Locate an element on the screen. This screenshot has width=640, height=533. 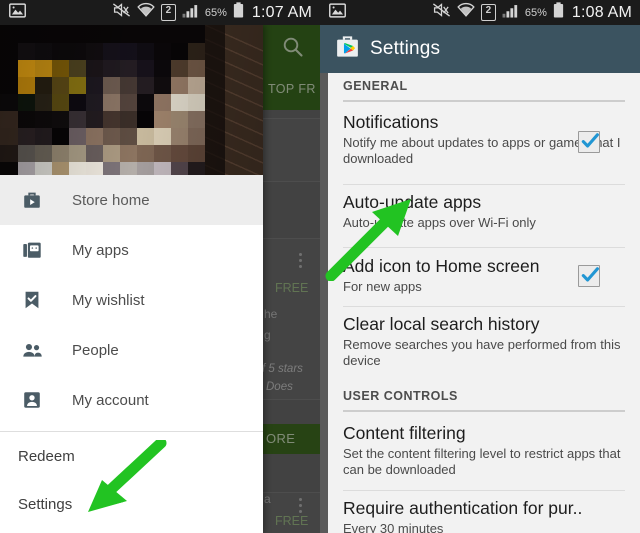
bookmark-check-icon is located at coordinates (32, 300).